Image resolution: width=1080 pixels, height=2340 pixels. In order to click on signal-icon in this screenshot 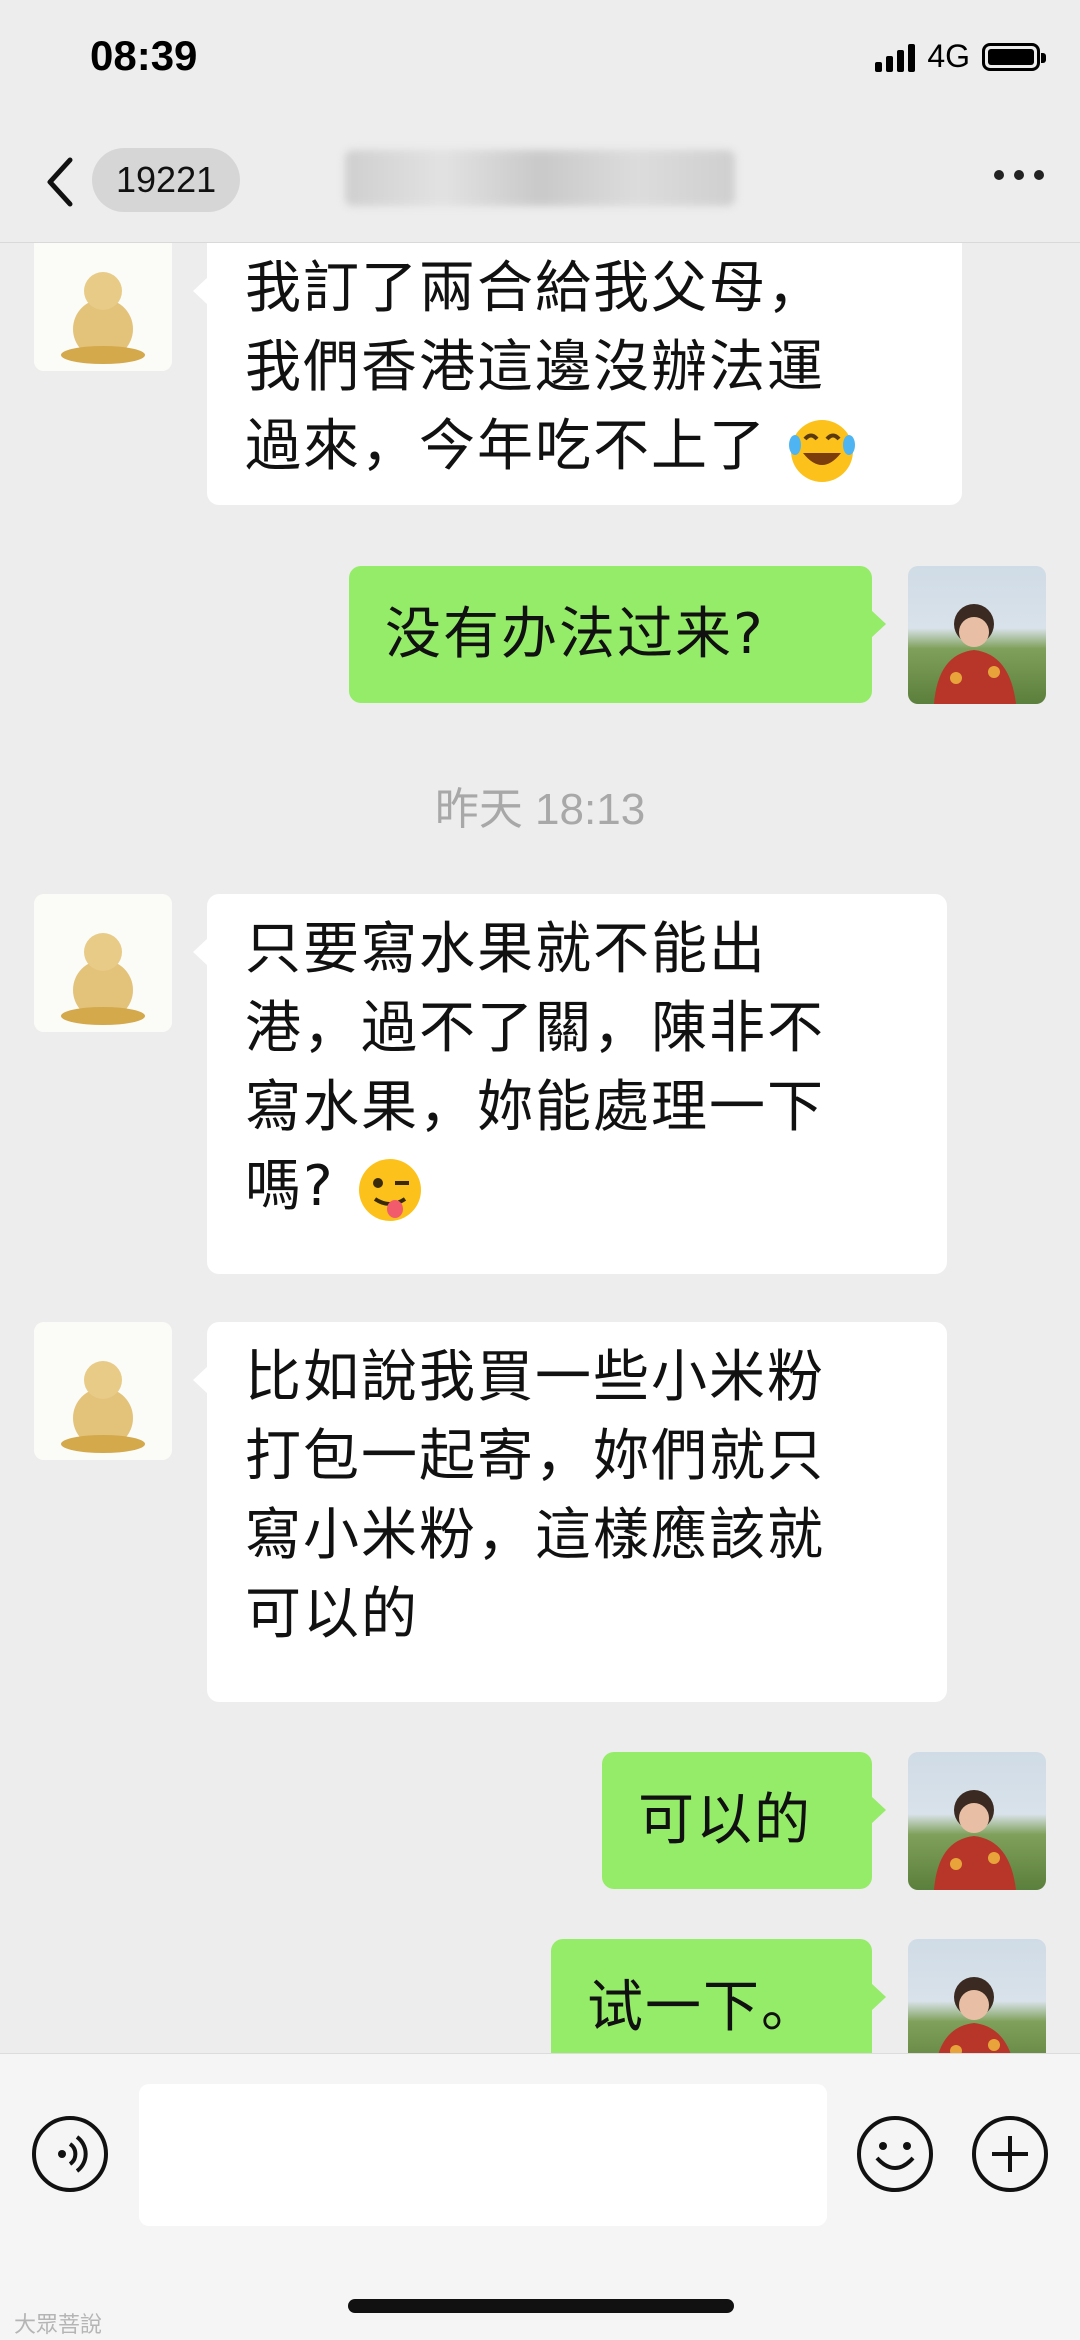, I will do `click(895, 57)`.